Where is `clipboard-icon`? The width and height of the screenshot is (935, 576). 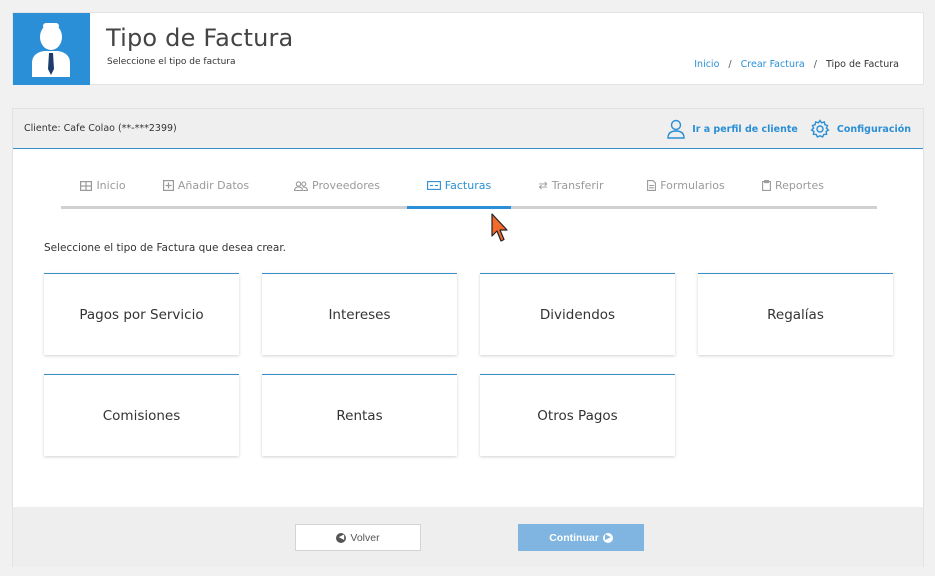 clipboard-icon is located at coordinates (766, 185).